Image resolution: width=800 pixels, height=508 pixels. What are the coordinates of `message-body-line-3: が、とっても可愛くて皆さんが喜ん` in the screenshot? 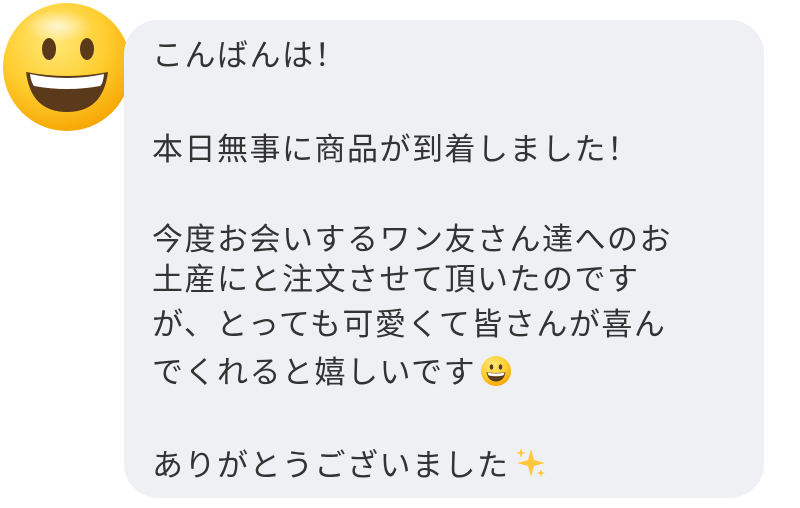 It's located at (409, 325).